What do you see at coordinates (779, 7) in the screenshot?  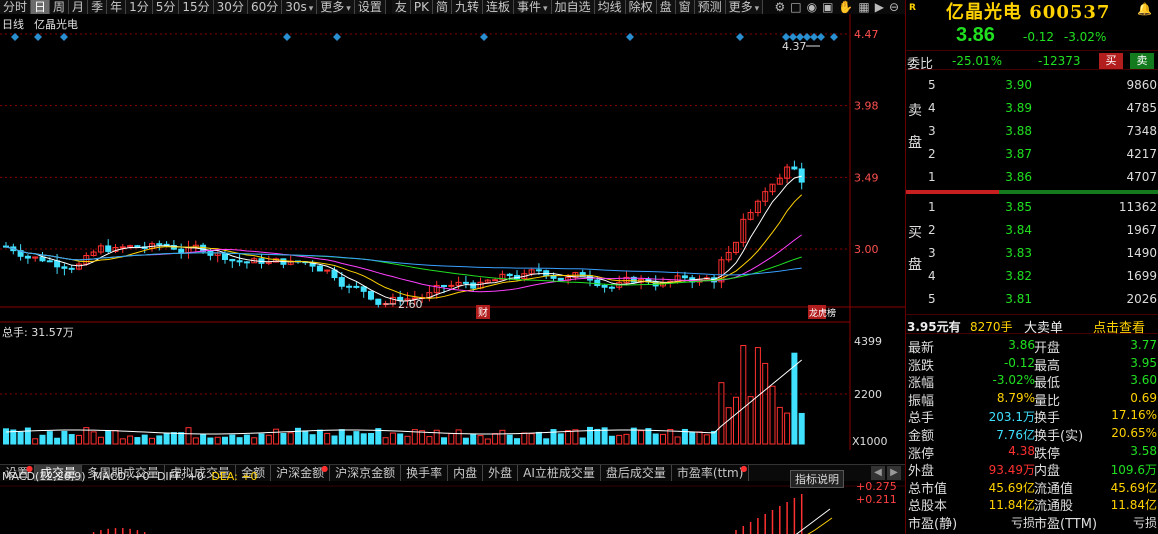 I see `settings-icon: ⚙` at bounding box center [779, 7].